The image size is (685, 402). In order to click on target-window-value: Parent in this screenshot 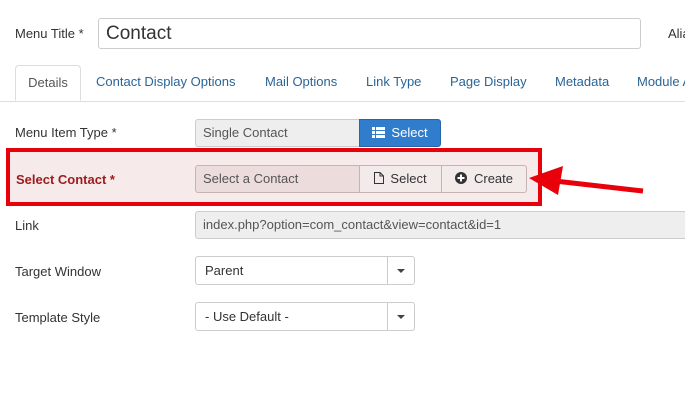, I will do `click(224, 270)`.